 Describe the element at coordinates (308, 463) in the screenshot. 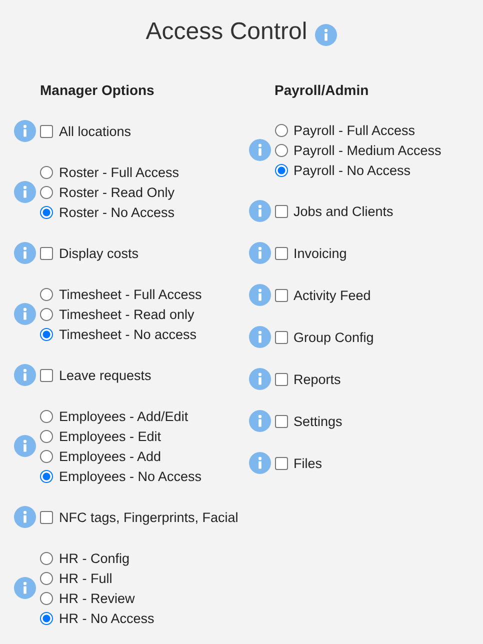

I see `option-label: Files` at that location.